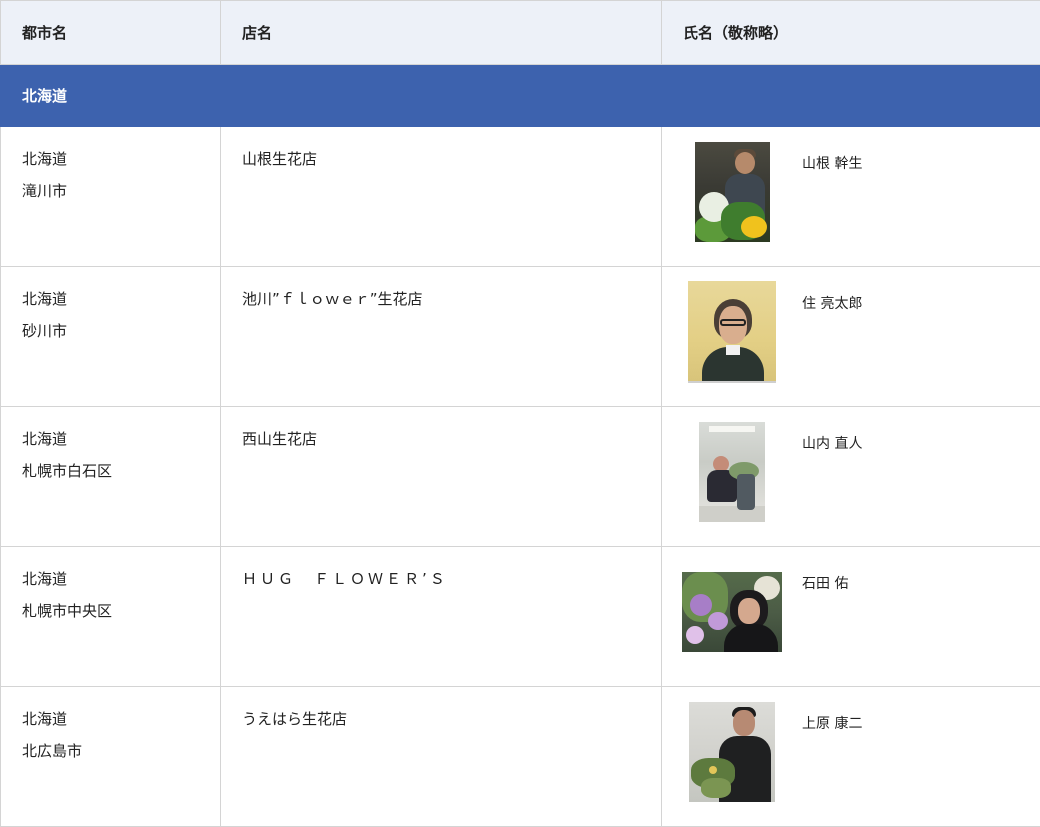 This screenshot has height=827, width=1040. What do you see at coordinates (441, 616) in the screenshot?
I see `shop-cell: ＨＵＧ ＦＬＯＷＥＲ’Ｓ` at bounding box center [441, 616].